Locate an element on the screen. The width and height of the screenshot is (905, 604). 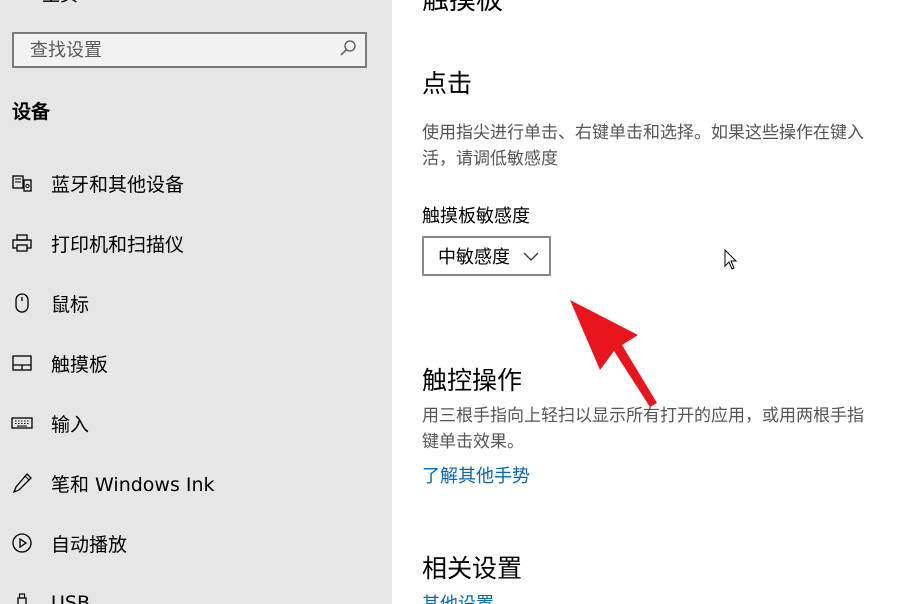
sidebar-item-label: 输入 is located at coordinates (70, 424).